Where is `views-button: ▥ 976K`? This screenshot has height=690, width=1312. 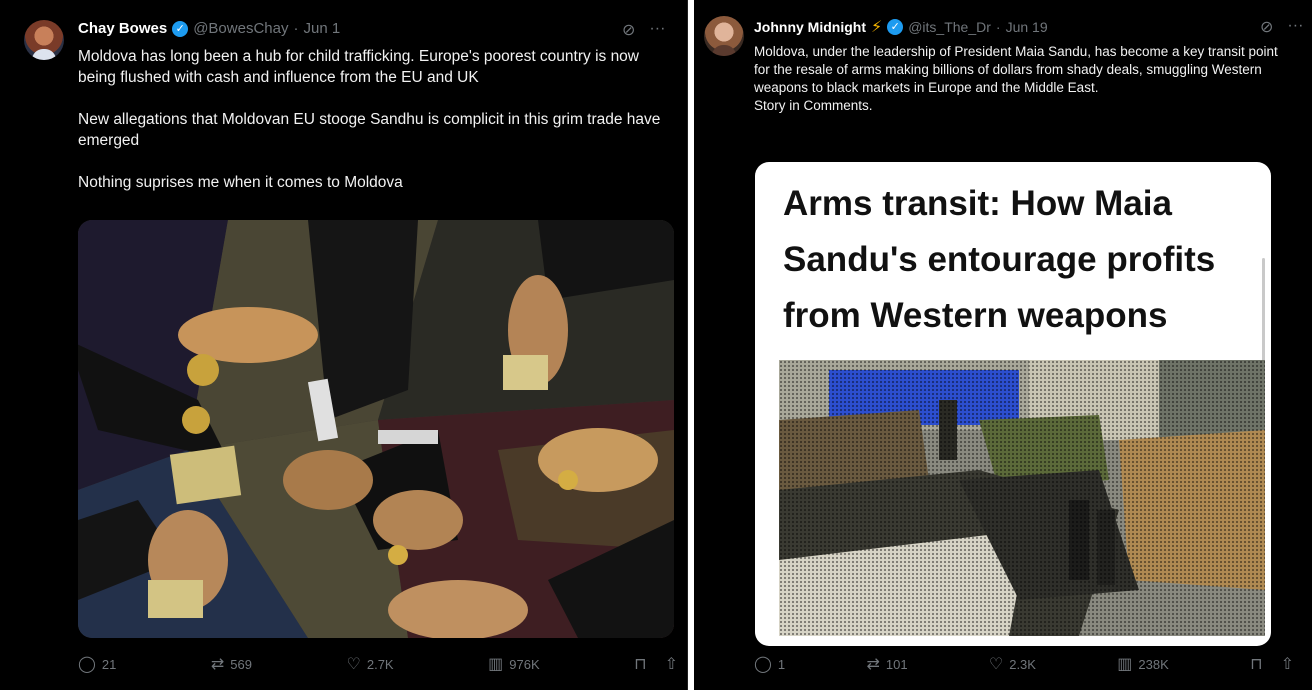
views-button: ▥ 976K is located at coordinates (514, 664).